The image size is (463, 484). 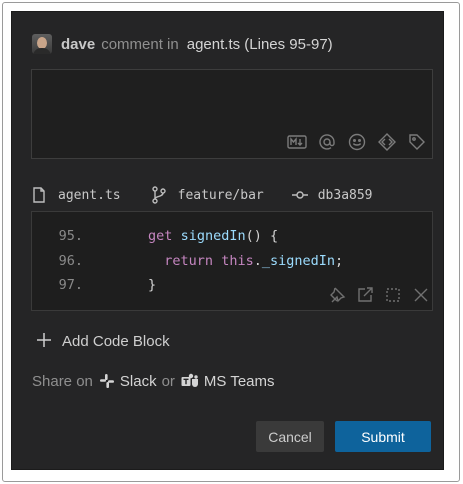 What do you see at coordinates (44, 341) in the screenshot?
I see `plus-icon` at bounding box center [44, 341].